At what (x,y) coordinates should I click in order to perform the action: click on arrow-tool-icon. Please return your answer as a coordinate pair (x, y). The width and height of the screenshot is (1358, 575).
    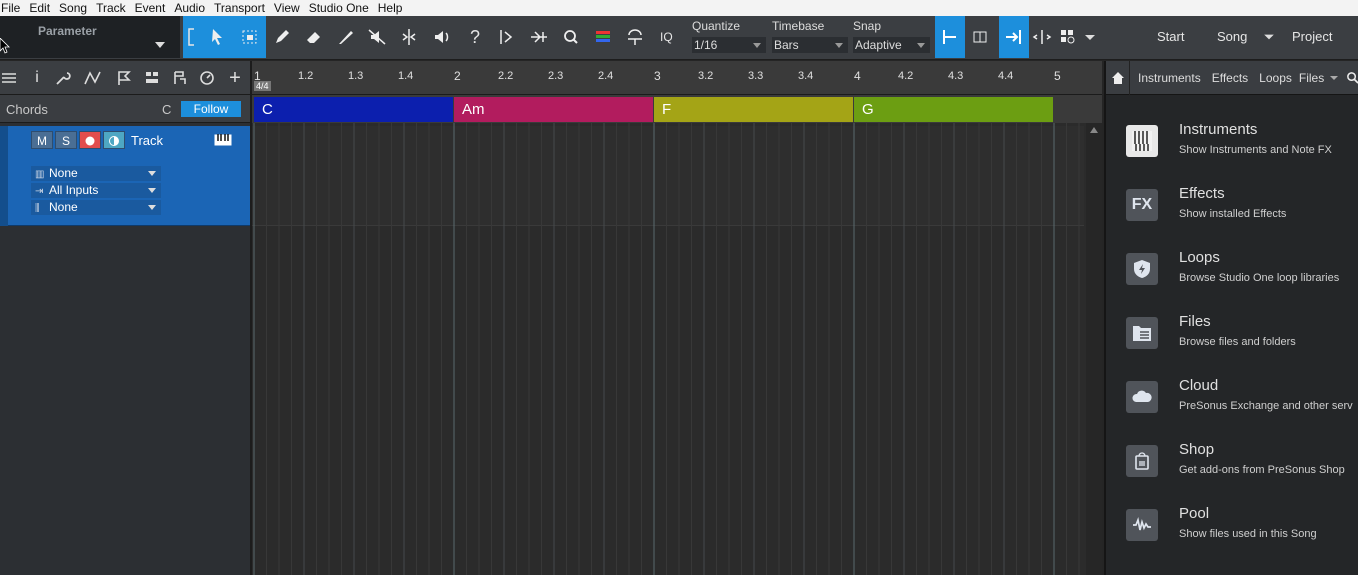
    Looking at the image, I should click on (217, 37).